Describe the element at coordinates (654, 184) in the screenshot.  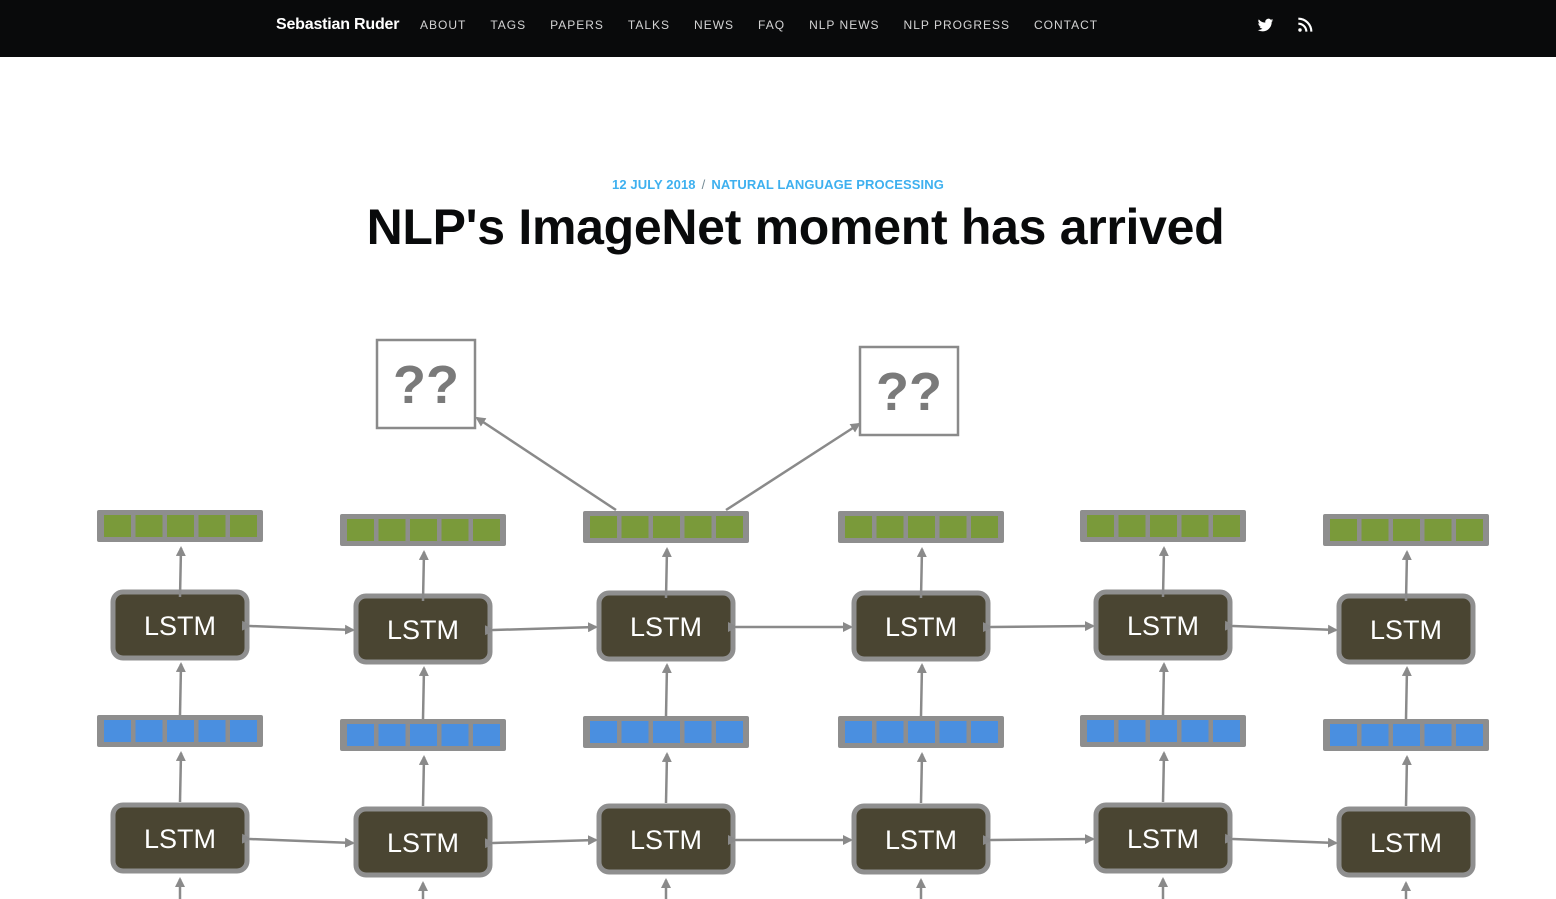
I see `post-date: 12 July 2018` at that location.